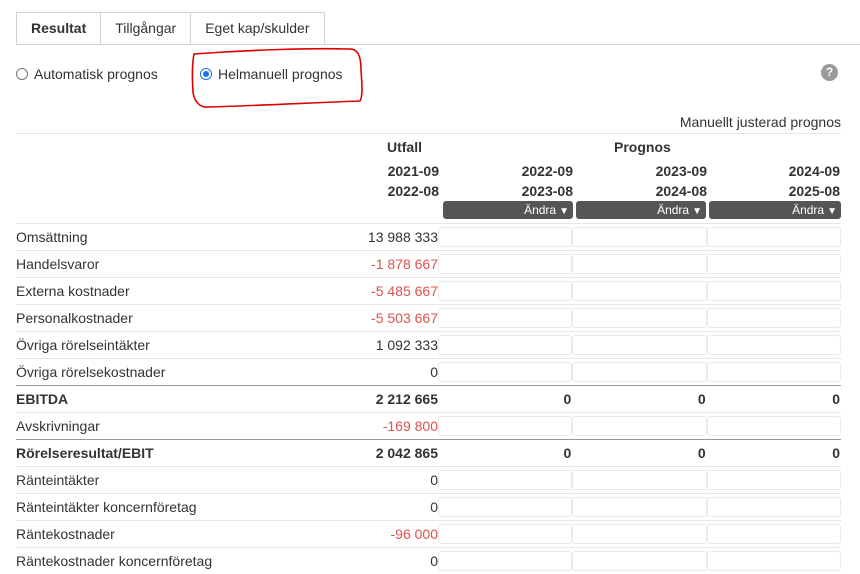 This screenshot has height=574, width=860. Describe the element at coordinates (404, 147) in the screenshot. I see `actual-column-header: Utfall` at that location.